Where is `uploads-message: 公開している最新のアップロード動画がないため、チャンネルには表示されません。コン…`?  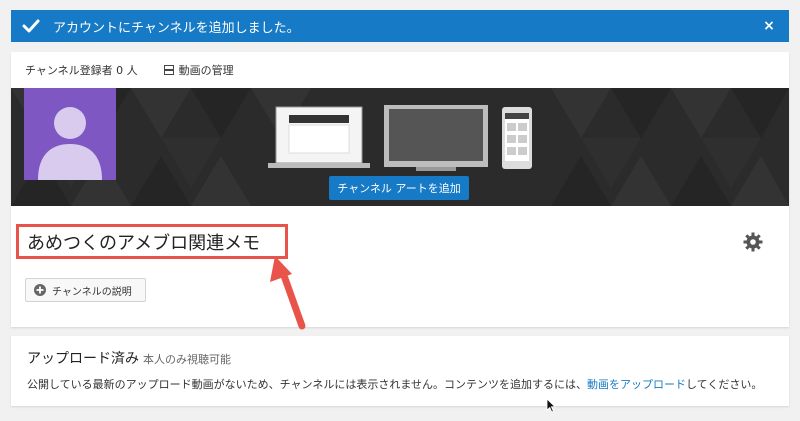
uploads-message: 公開している最新のアップロード動画がないため、チャンネルには表示されません。コン… is located at coordinates (394, 384).